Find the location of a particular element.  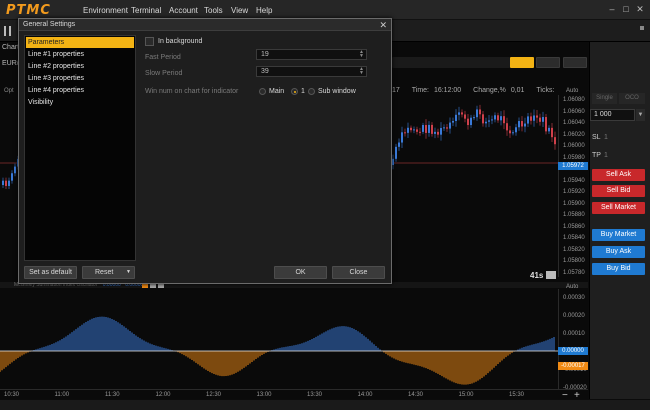

radio-sub-window-label: Sub window is located at coordinates (337, 91).